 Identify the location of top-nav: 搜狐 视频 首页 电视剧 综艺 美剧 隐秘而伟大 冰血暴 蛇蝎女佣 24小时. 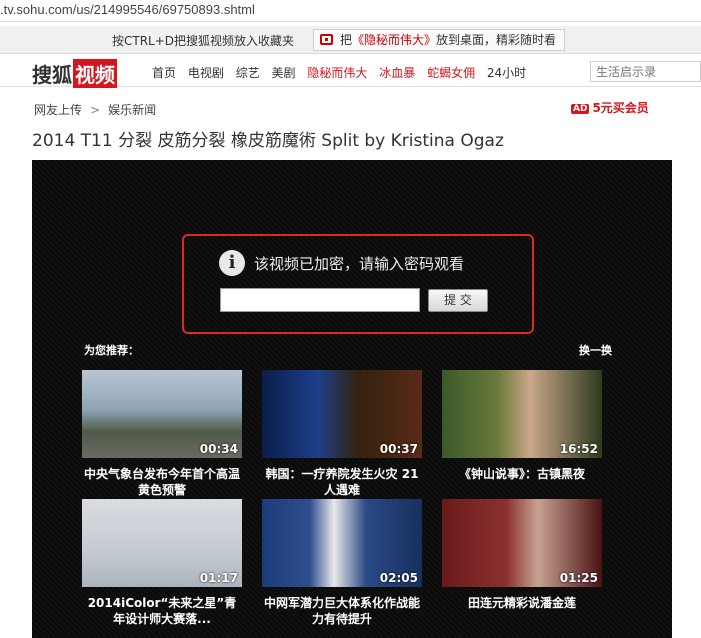
(350, 72).